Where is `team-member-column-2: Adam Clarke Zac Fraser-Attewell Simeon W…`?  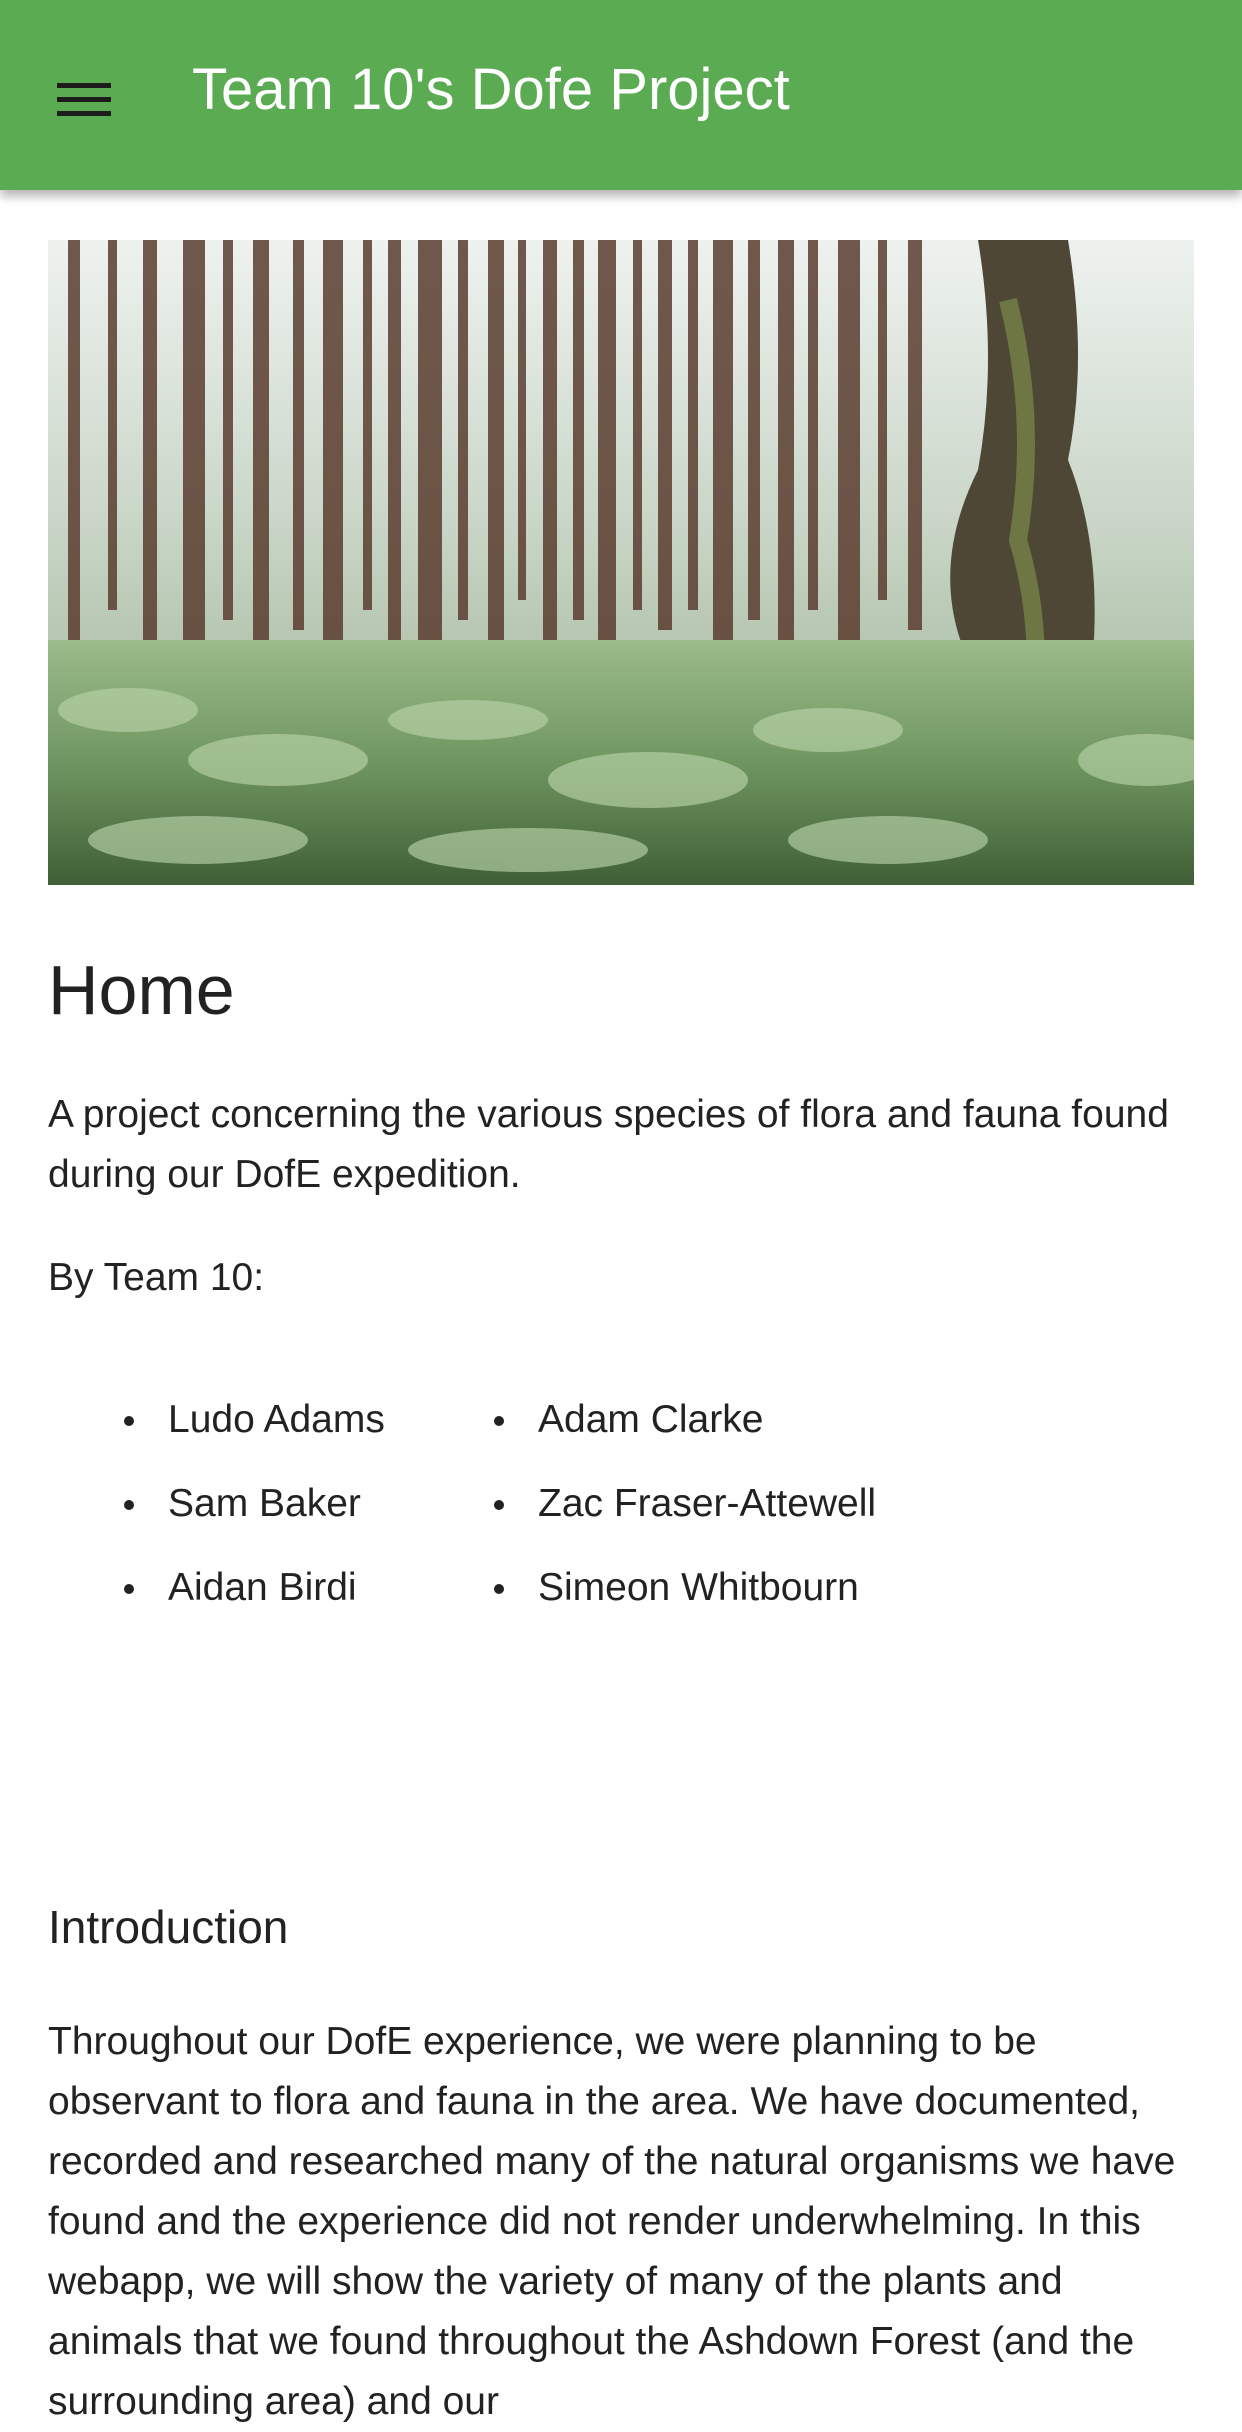
team-member-column-2: Adam Clarke Zac Fraser-Attewell Simeon W… is located at coordinates (685, 1516).